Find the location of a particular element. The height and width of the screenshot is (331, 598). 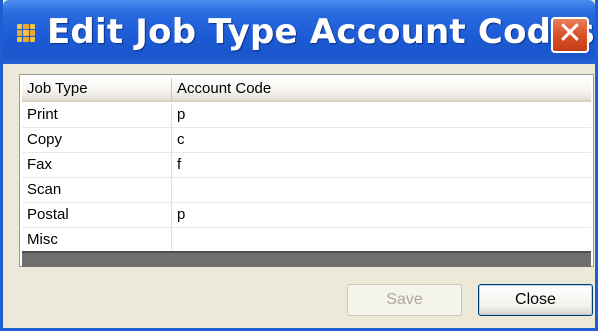

grid-header: Job Type Account Code is located at coordinates (306, 90).